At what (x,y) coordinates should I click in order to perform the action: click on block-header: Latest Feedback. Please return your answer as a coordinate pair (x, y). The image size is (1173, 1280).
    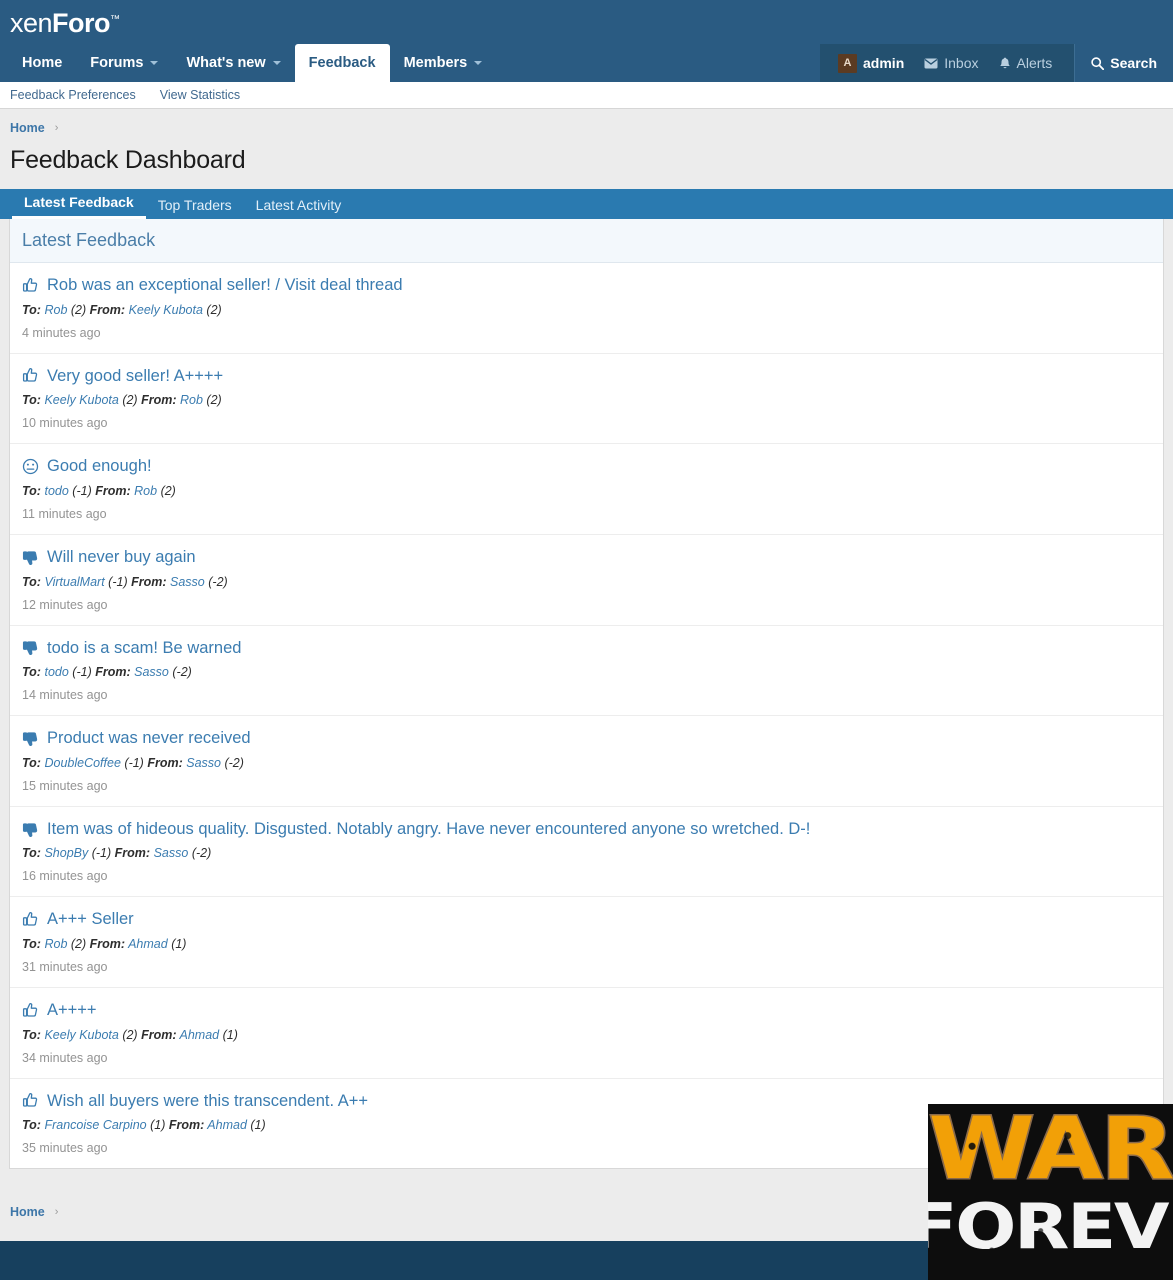
    Looking at the image, I should click on (586, 241).